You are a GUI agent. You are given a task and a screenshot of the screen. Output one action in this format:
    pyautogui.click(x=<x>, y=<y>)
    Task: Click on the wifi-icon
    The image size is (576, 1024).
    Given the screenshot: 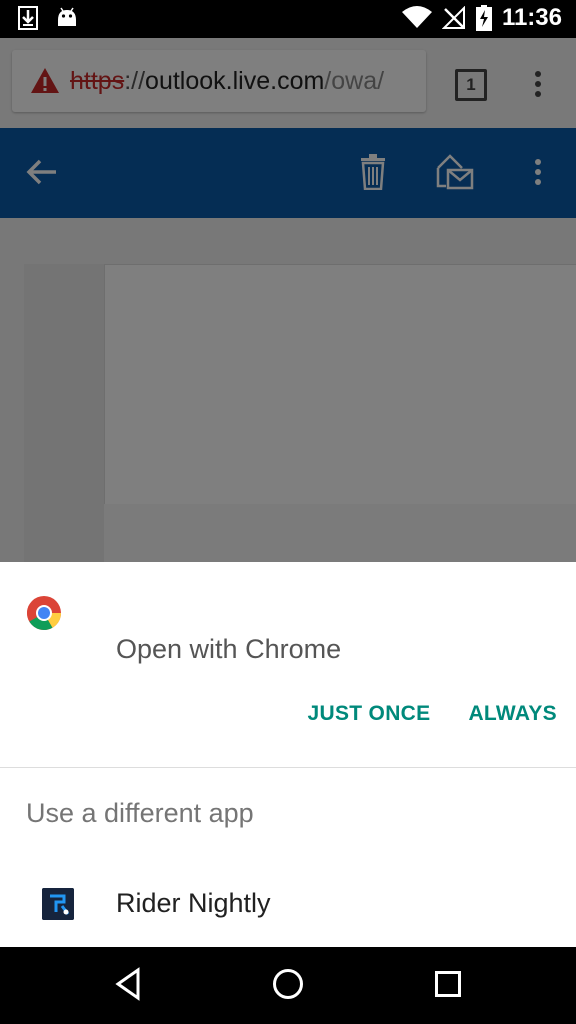 What is the action you would take?
    pyautogui.click(x=416, y=17)
    